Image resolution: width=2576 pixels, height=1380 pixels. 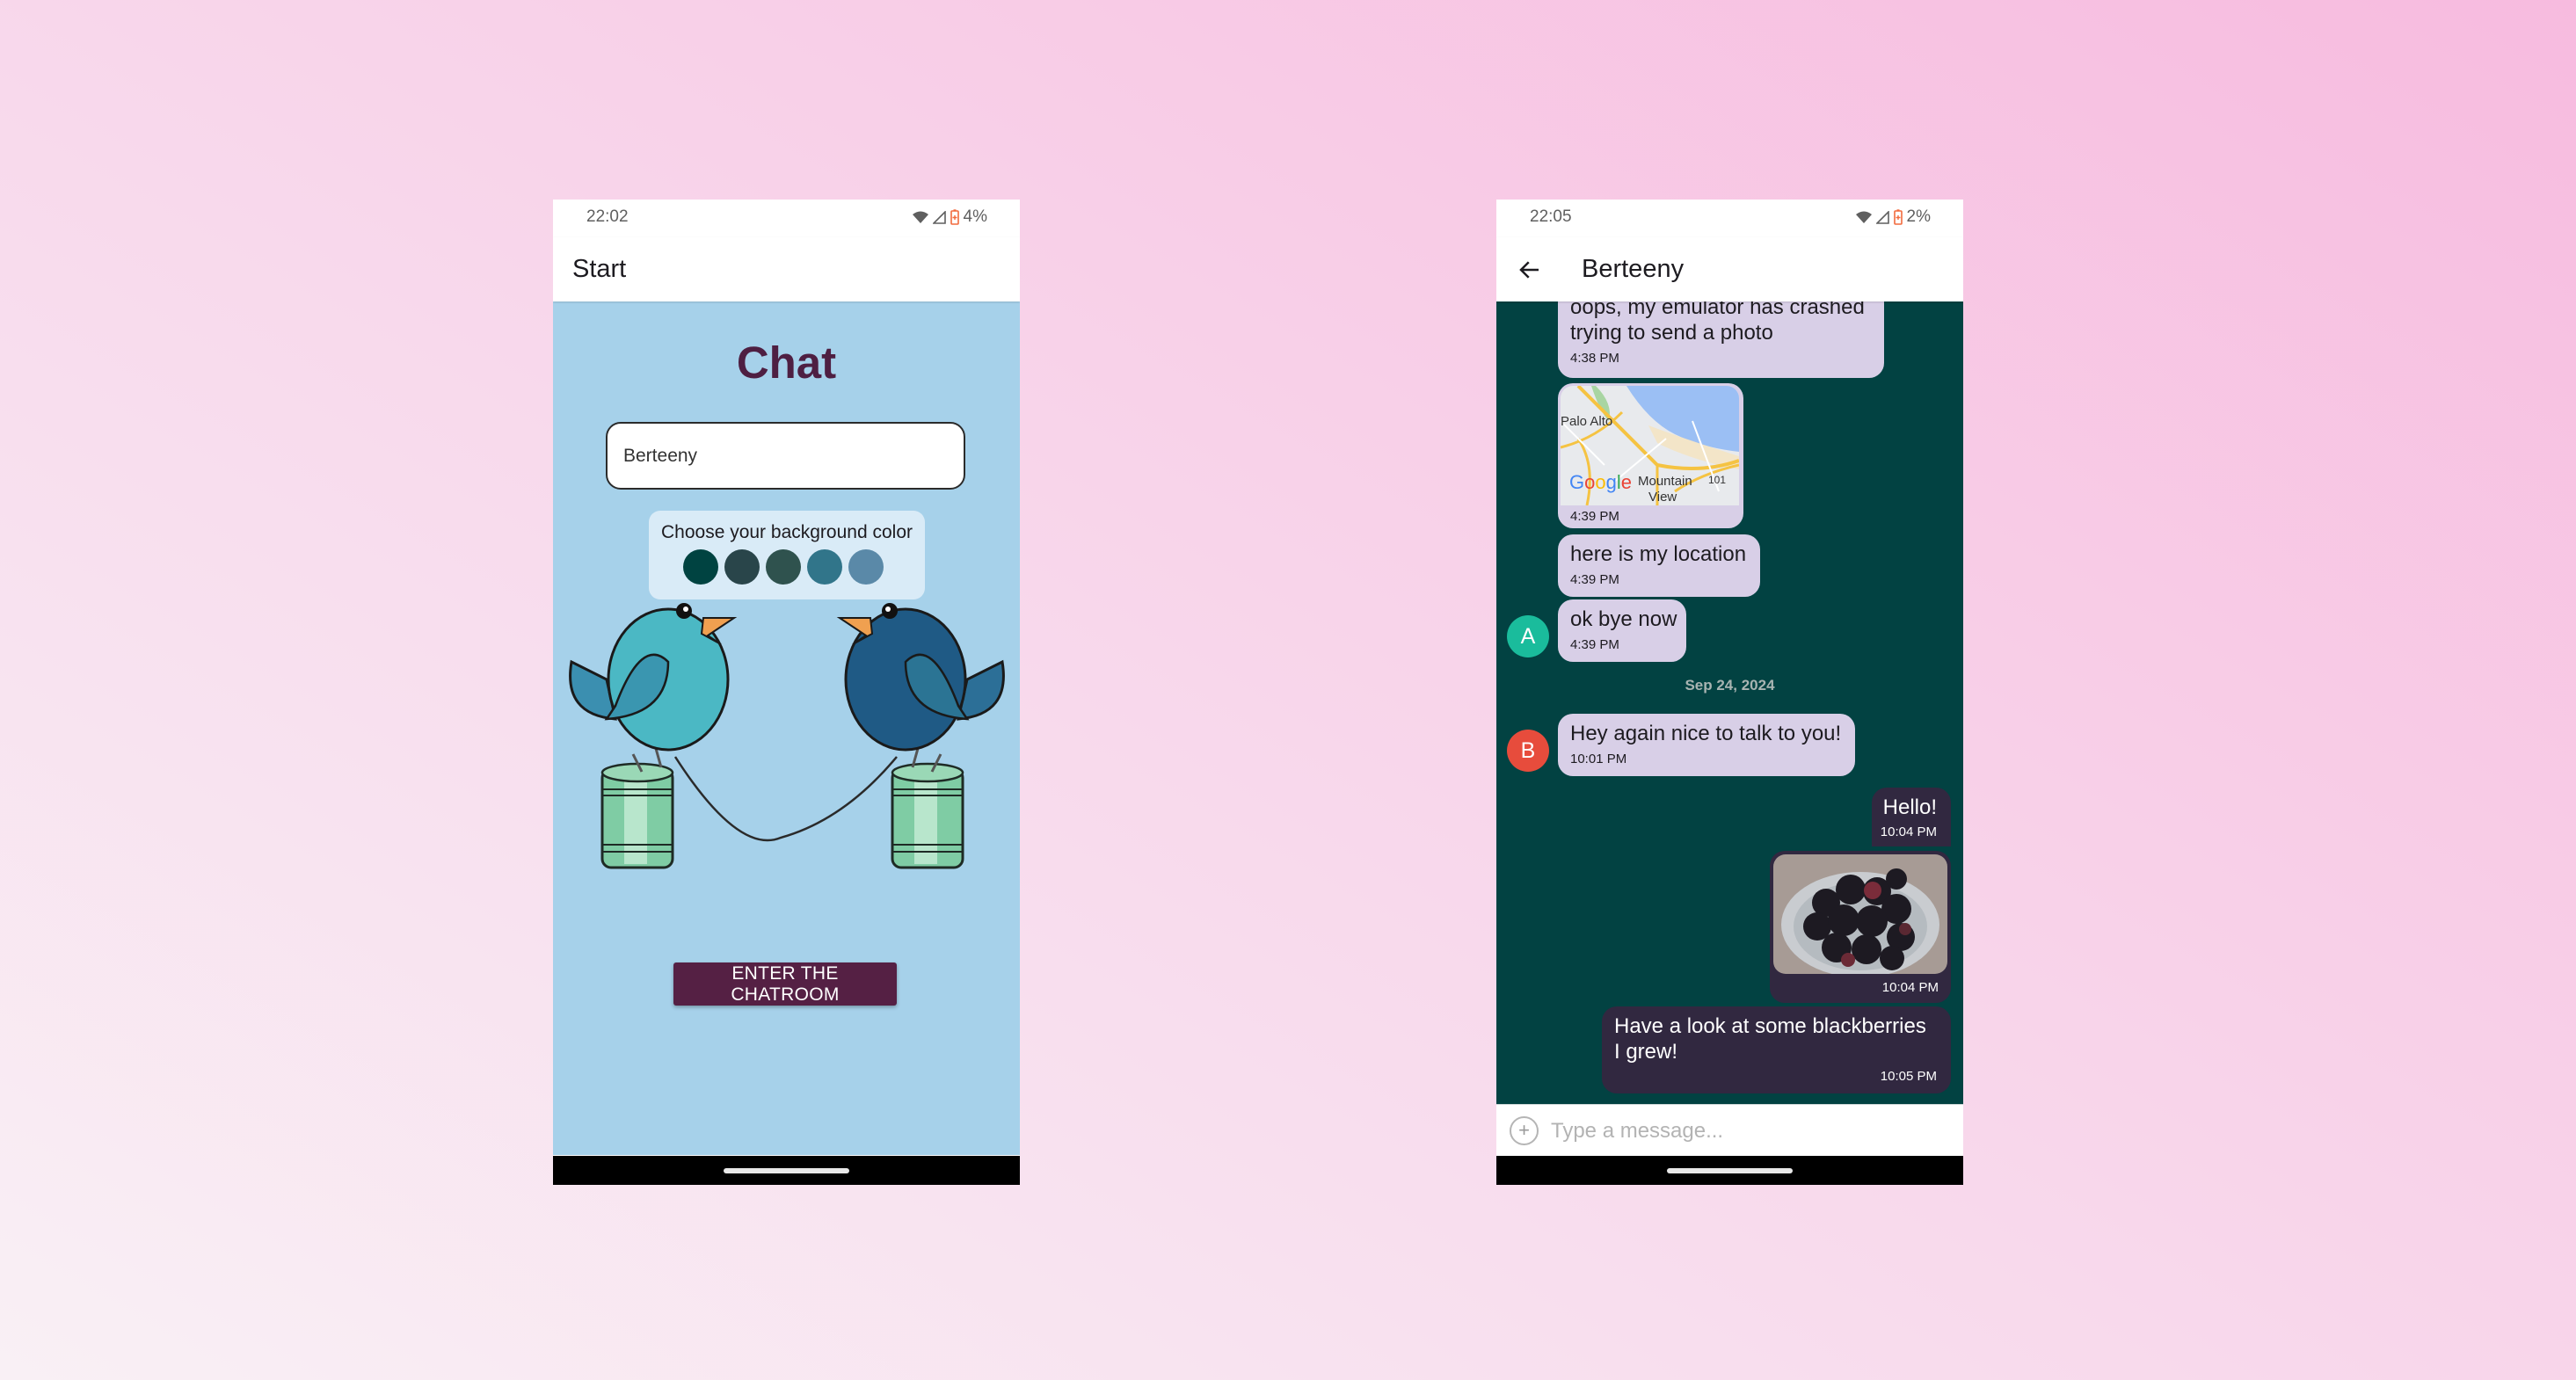 What do you see at coordinates (653, 688) in the screenshot?
I see `left-bird` at bounding box center [653, 688].